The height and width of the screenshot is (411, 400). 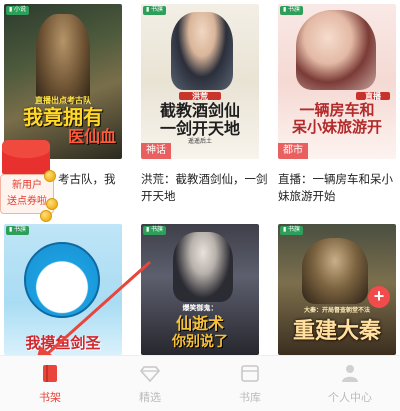 What do you see at coordinates (17, 10) in the screenshot?
I see `publisher-badge: ▮ 小说` at bounding box center [17, 10].